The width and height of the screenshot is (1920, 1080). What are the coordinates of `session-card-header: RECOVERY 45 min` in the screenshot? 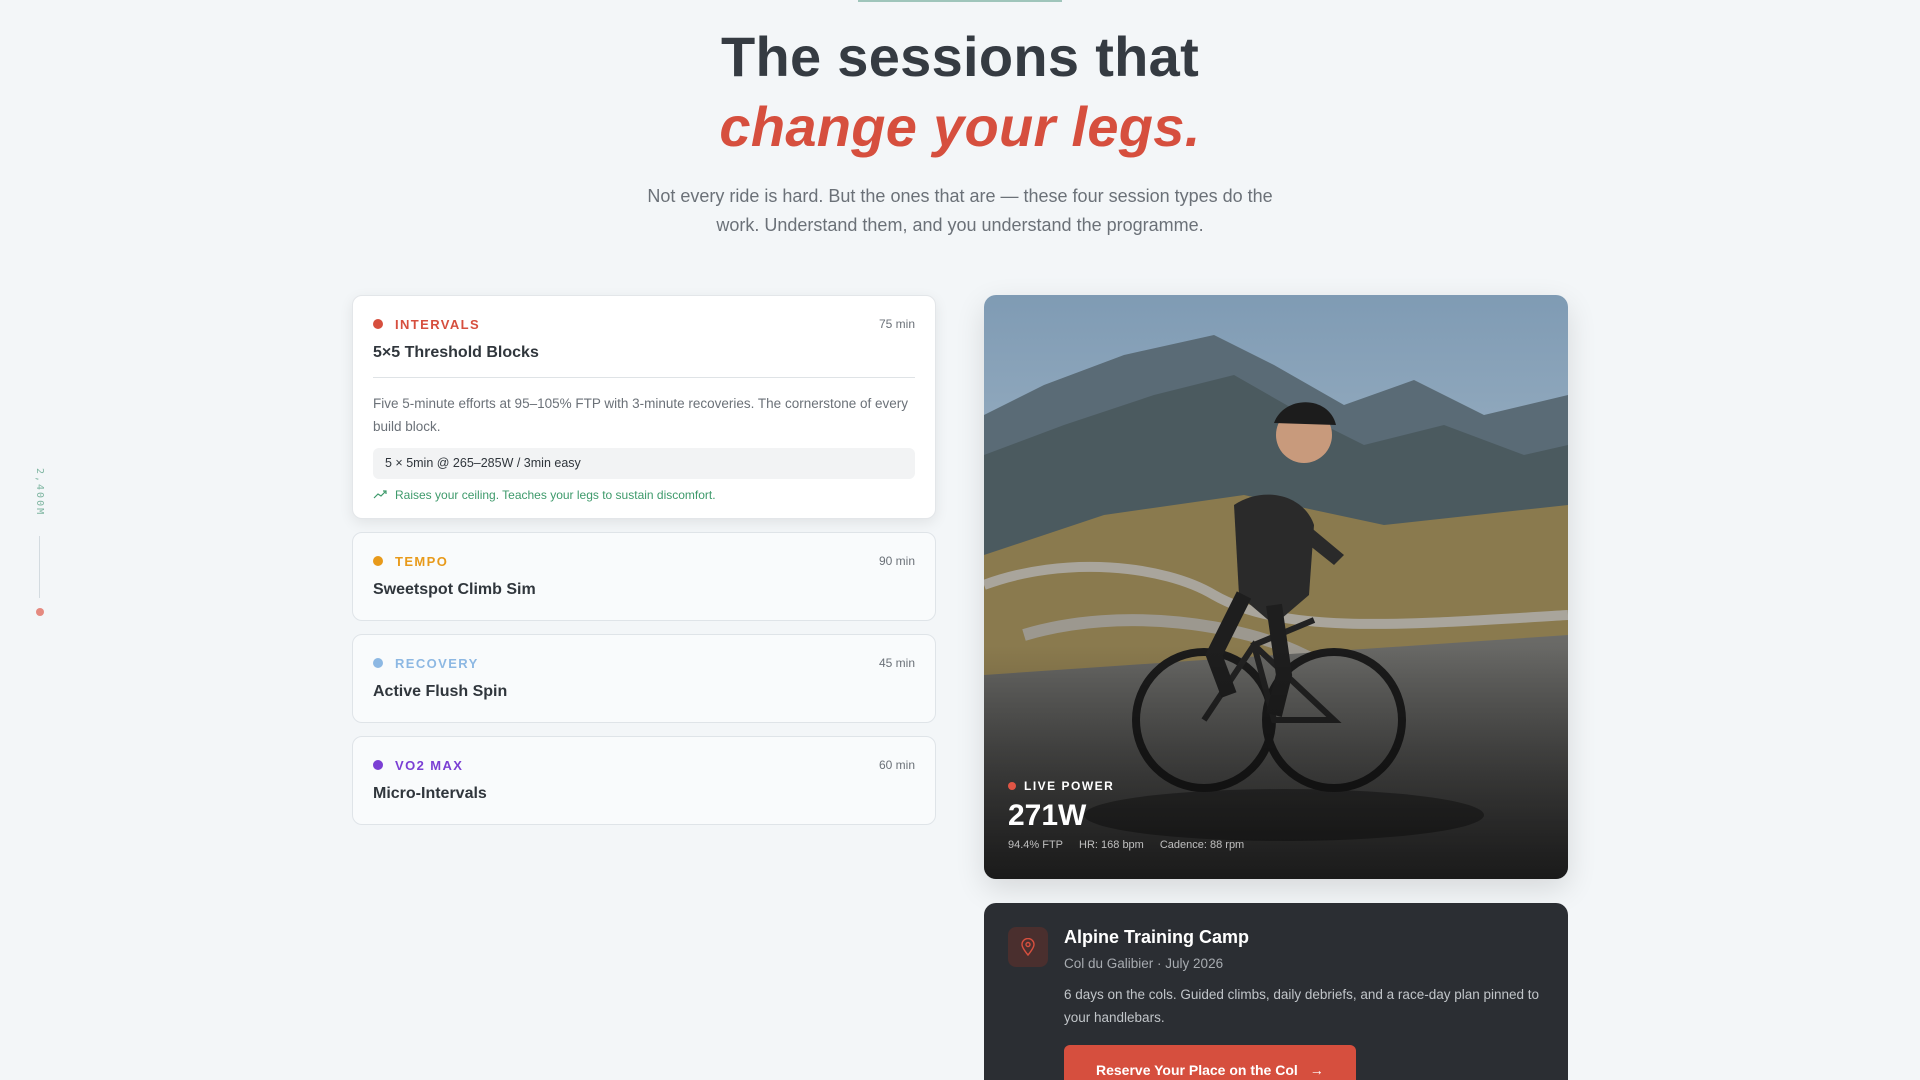 It's located at (644, 663).